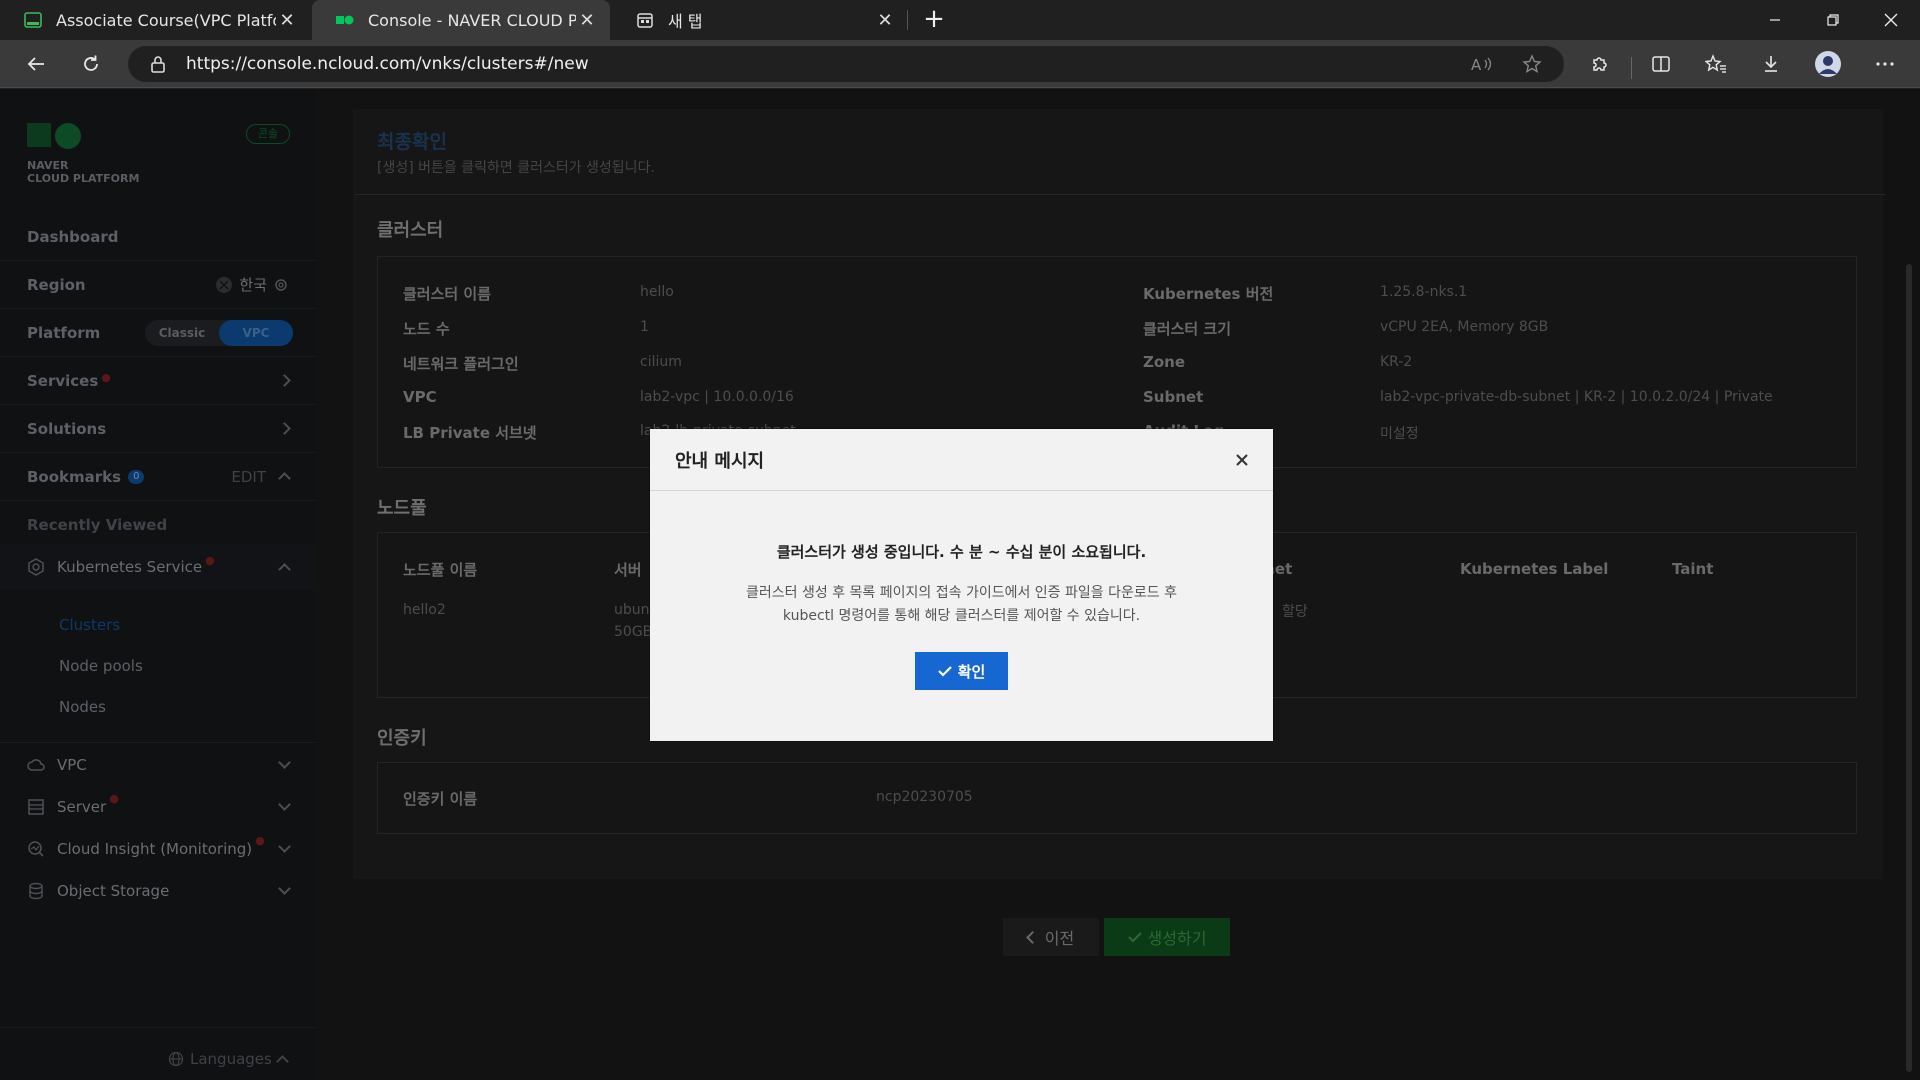  I want to click on reload-button, so click(91, 64).